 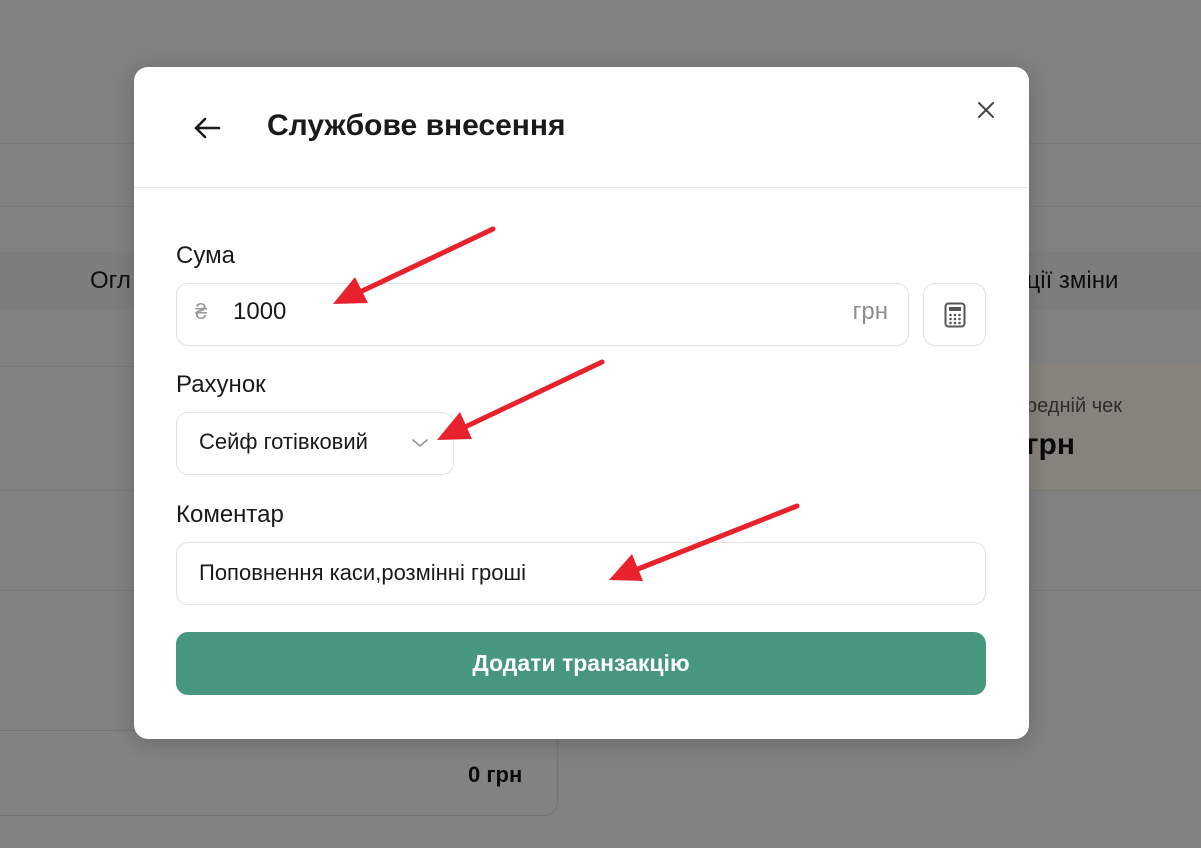 I want to click on comment-input: Поповнення каси,розмінні гроші, so click(x=581, y=573).